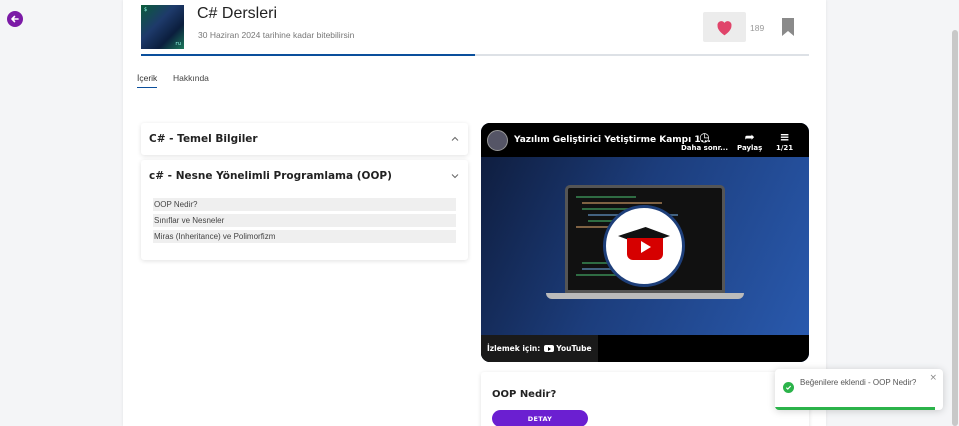 Image resolution: width=959 pixels, height=426 pixels. What do you see at coordinates (270, 176) in the screenshot?
I see `section-title: c# - Nesne Yönelimli Programlama (OOP)` at bounding box center [270, 176].